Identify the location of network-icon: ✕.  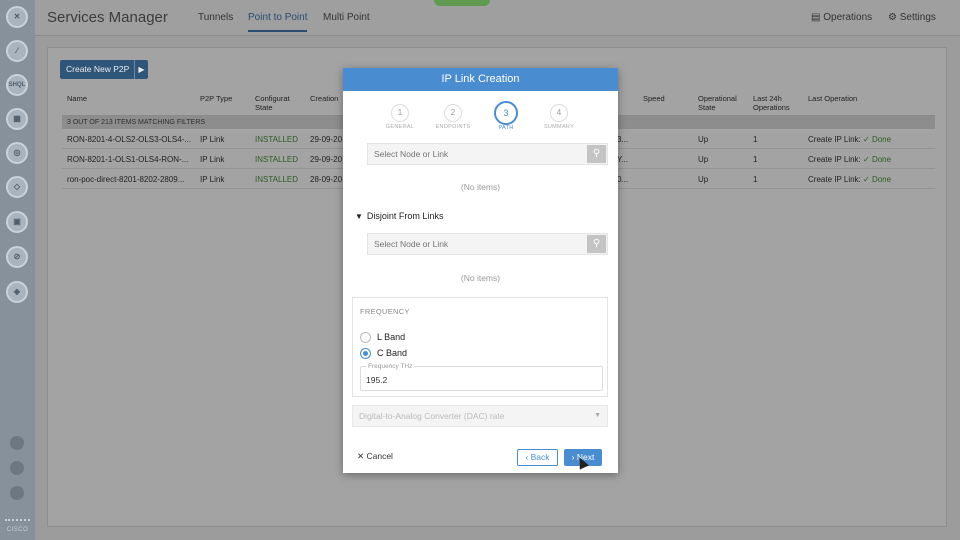
(17, 17).